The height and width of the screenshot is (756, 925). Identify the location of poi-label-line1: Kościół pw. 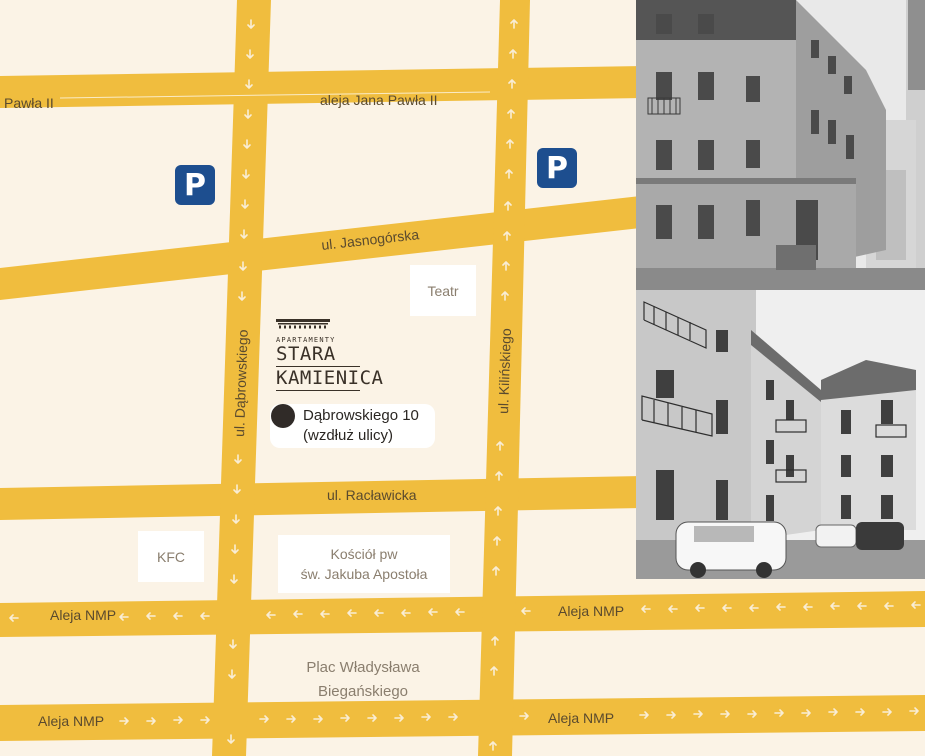
(364, 554).